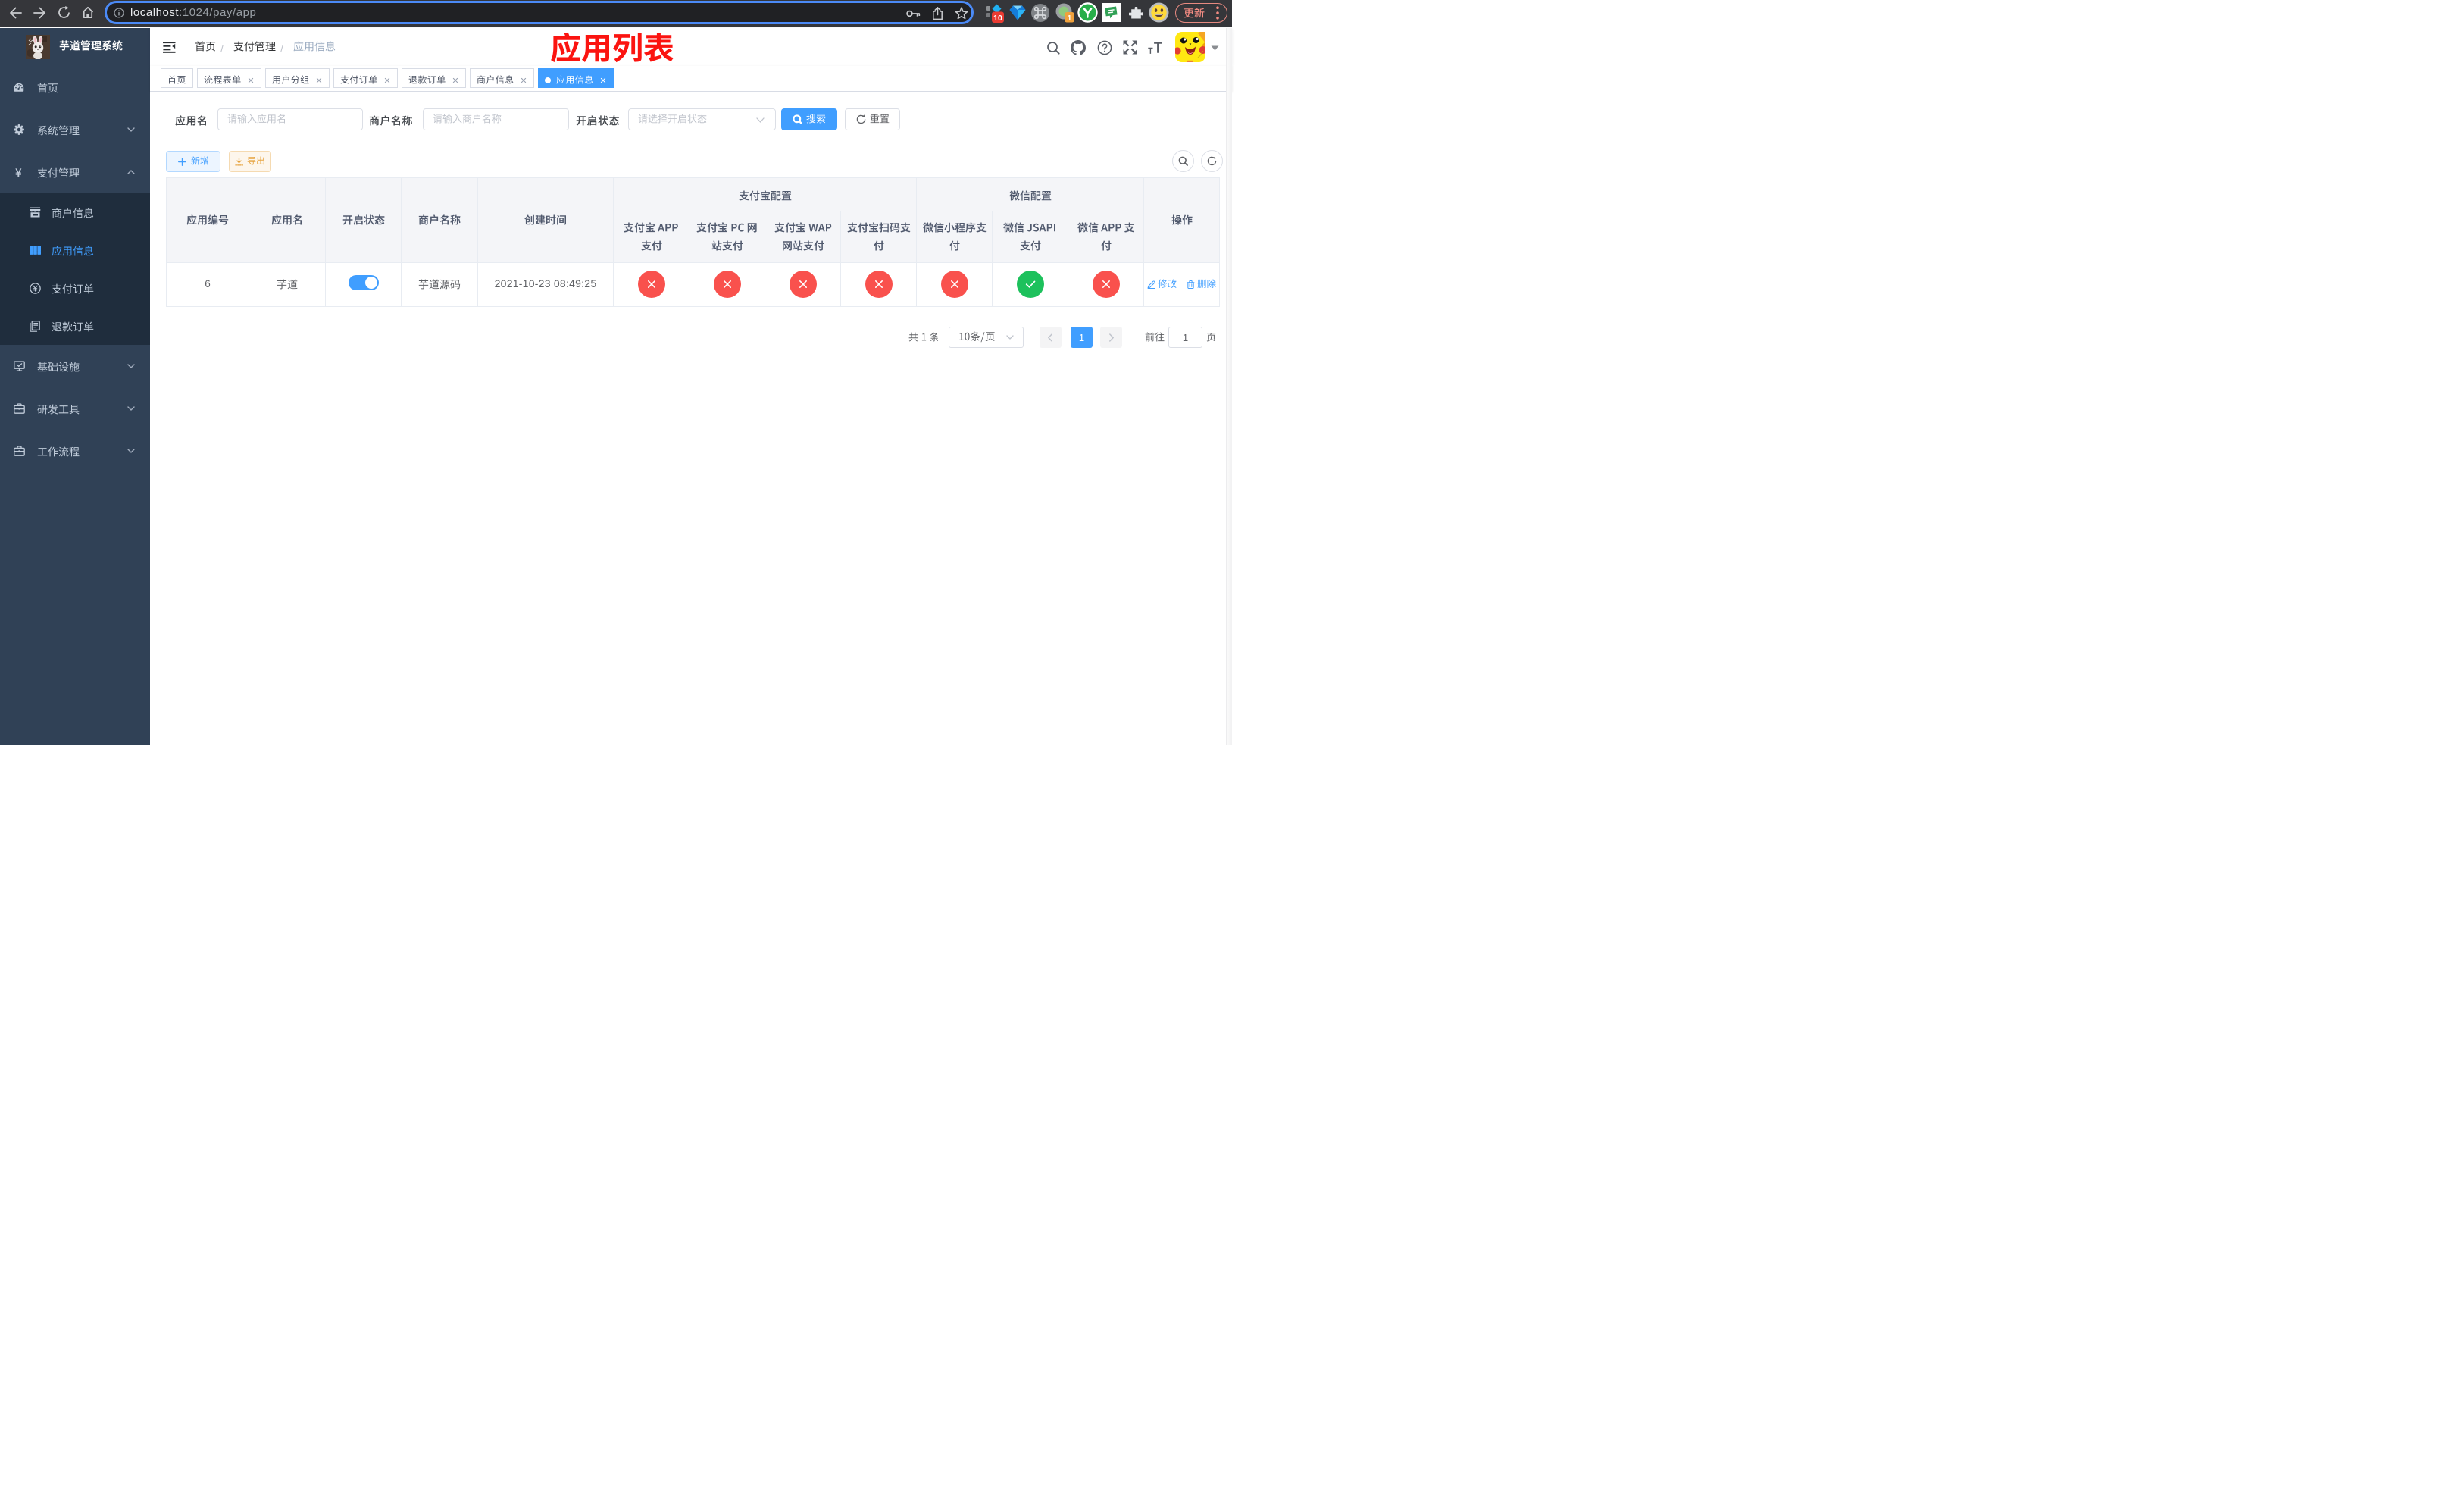  What do you see at coordinates (1070, 18) in the screenshot?
I see `svg-text: 1` at bounding box center [1070, 18].